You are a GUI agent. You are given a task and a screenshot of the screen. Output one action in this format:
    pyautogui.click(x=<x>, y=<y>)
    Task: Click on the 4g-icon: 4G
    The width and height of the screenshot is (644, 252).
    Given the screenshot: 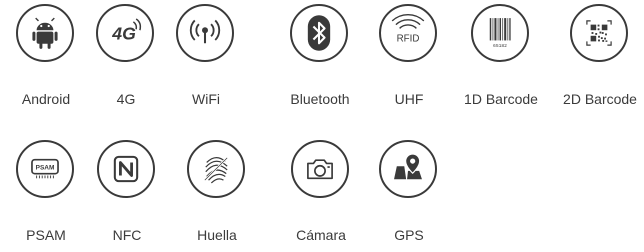 What is the action you would take?
    pyautogui.click(x=125, y=33)
    